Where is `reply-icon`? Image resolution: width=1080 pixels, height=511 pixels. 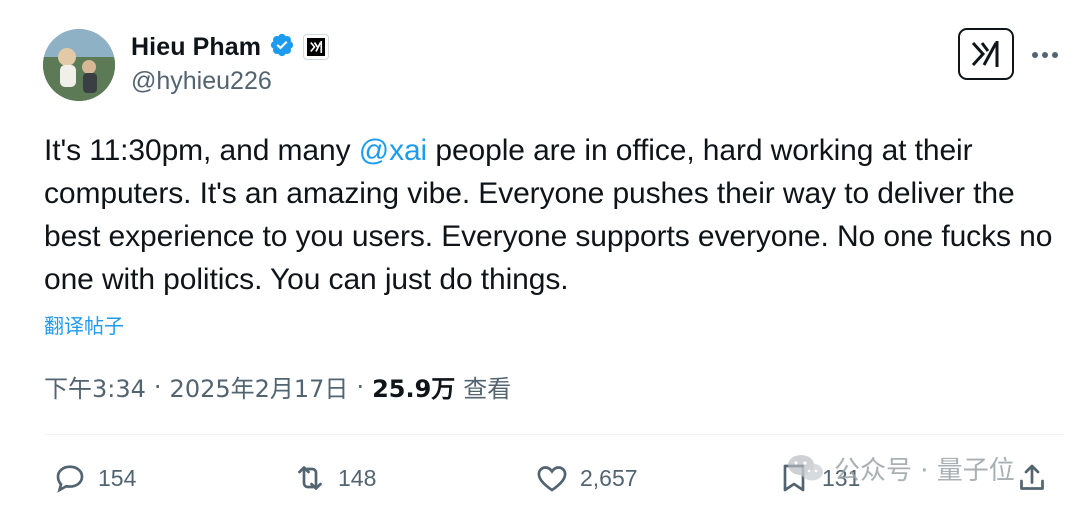
reply-icon is located at coordinates (70, 479).